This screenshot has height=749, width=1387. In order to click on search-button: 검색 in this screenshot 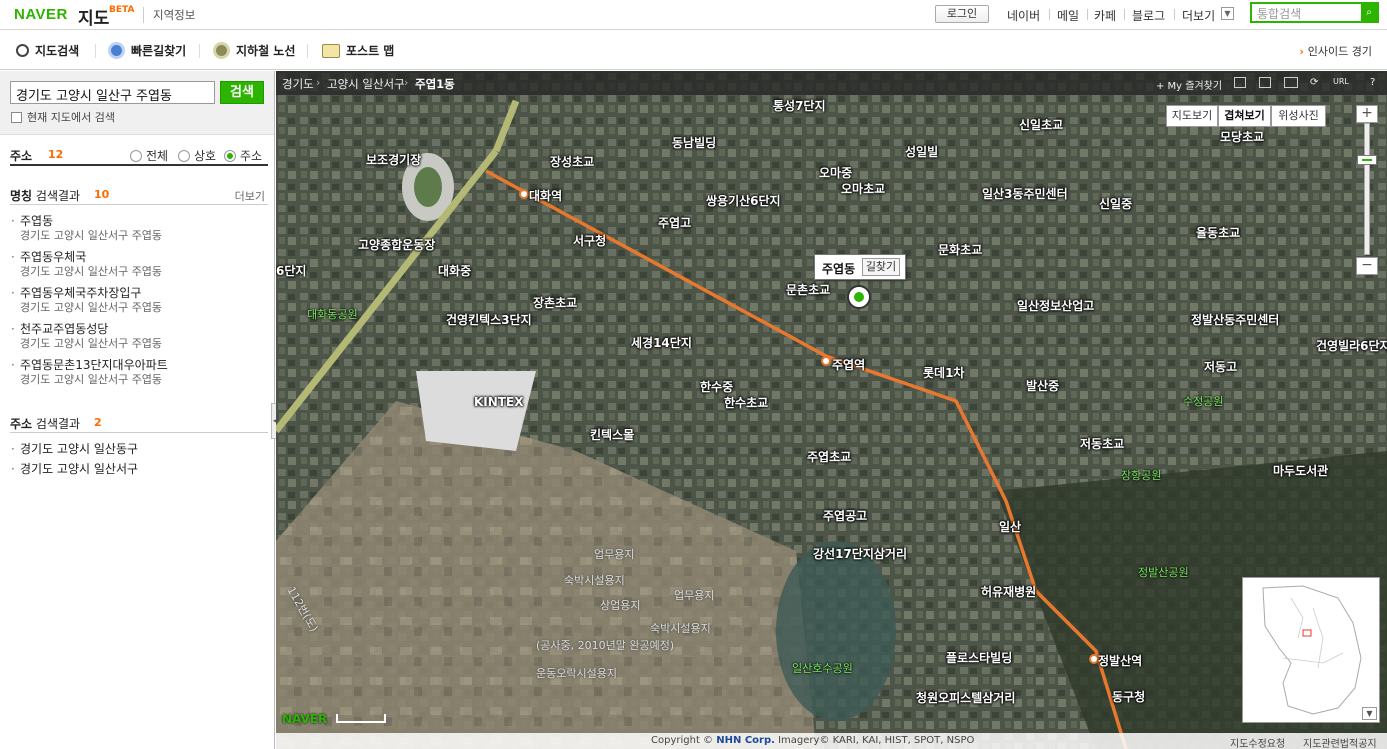, I will do `click(242, 92)`.